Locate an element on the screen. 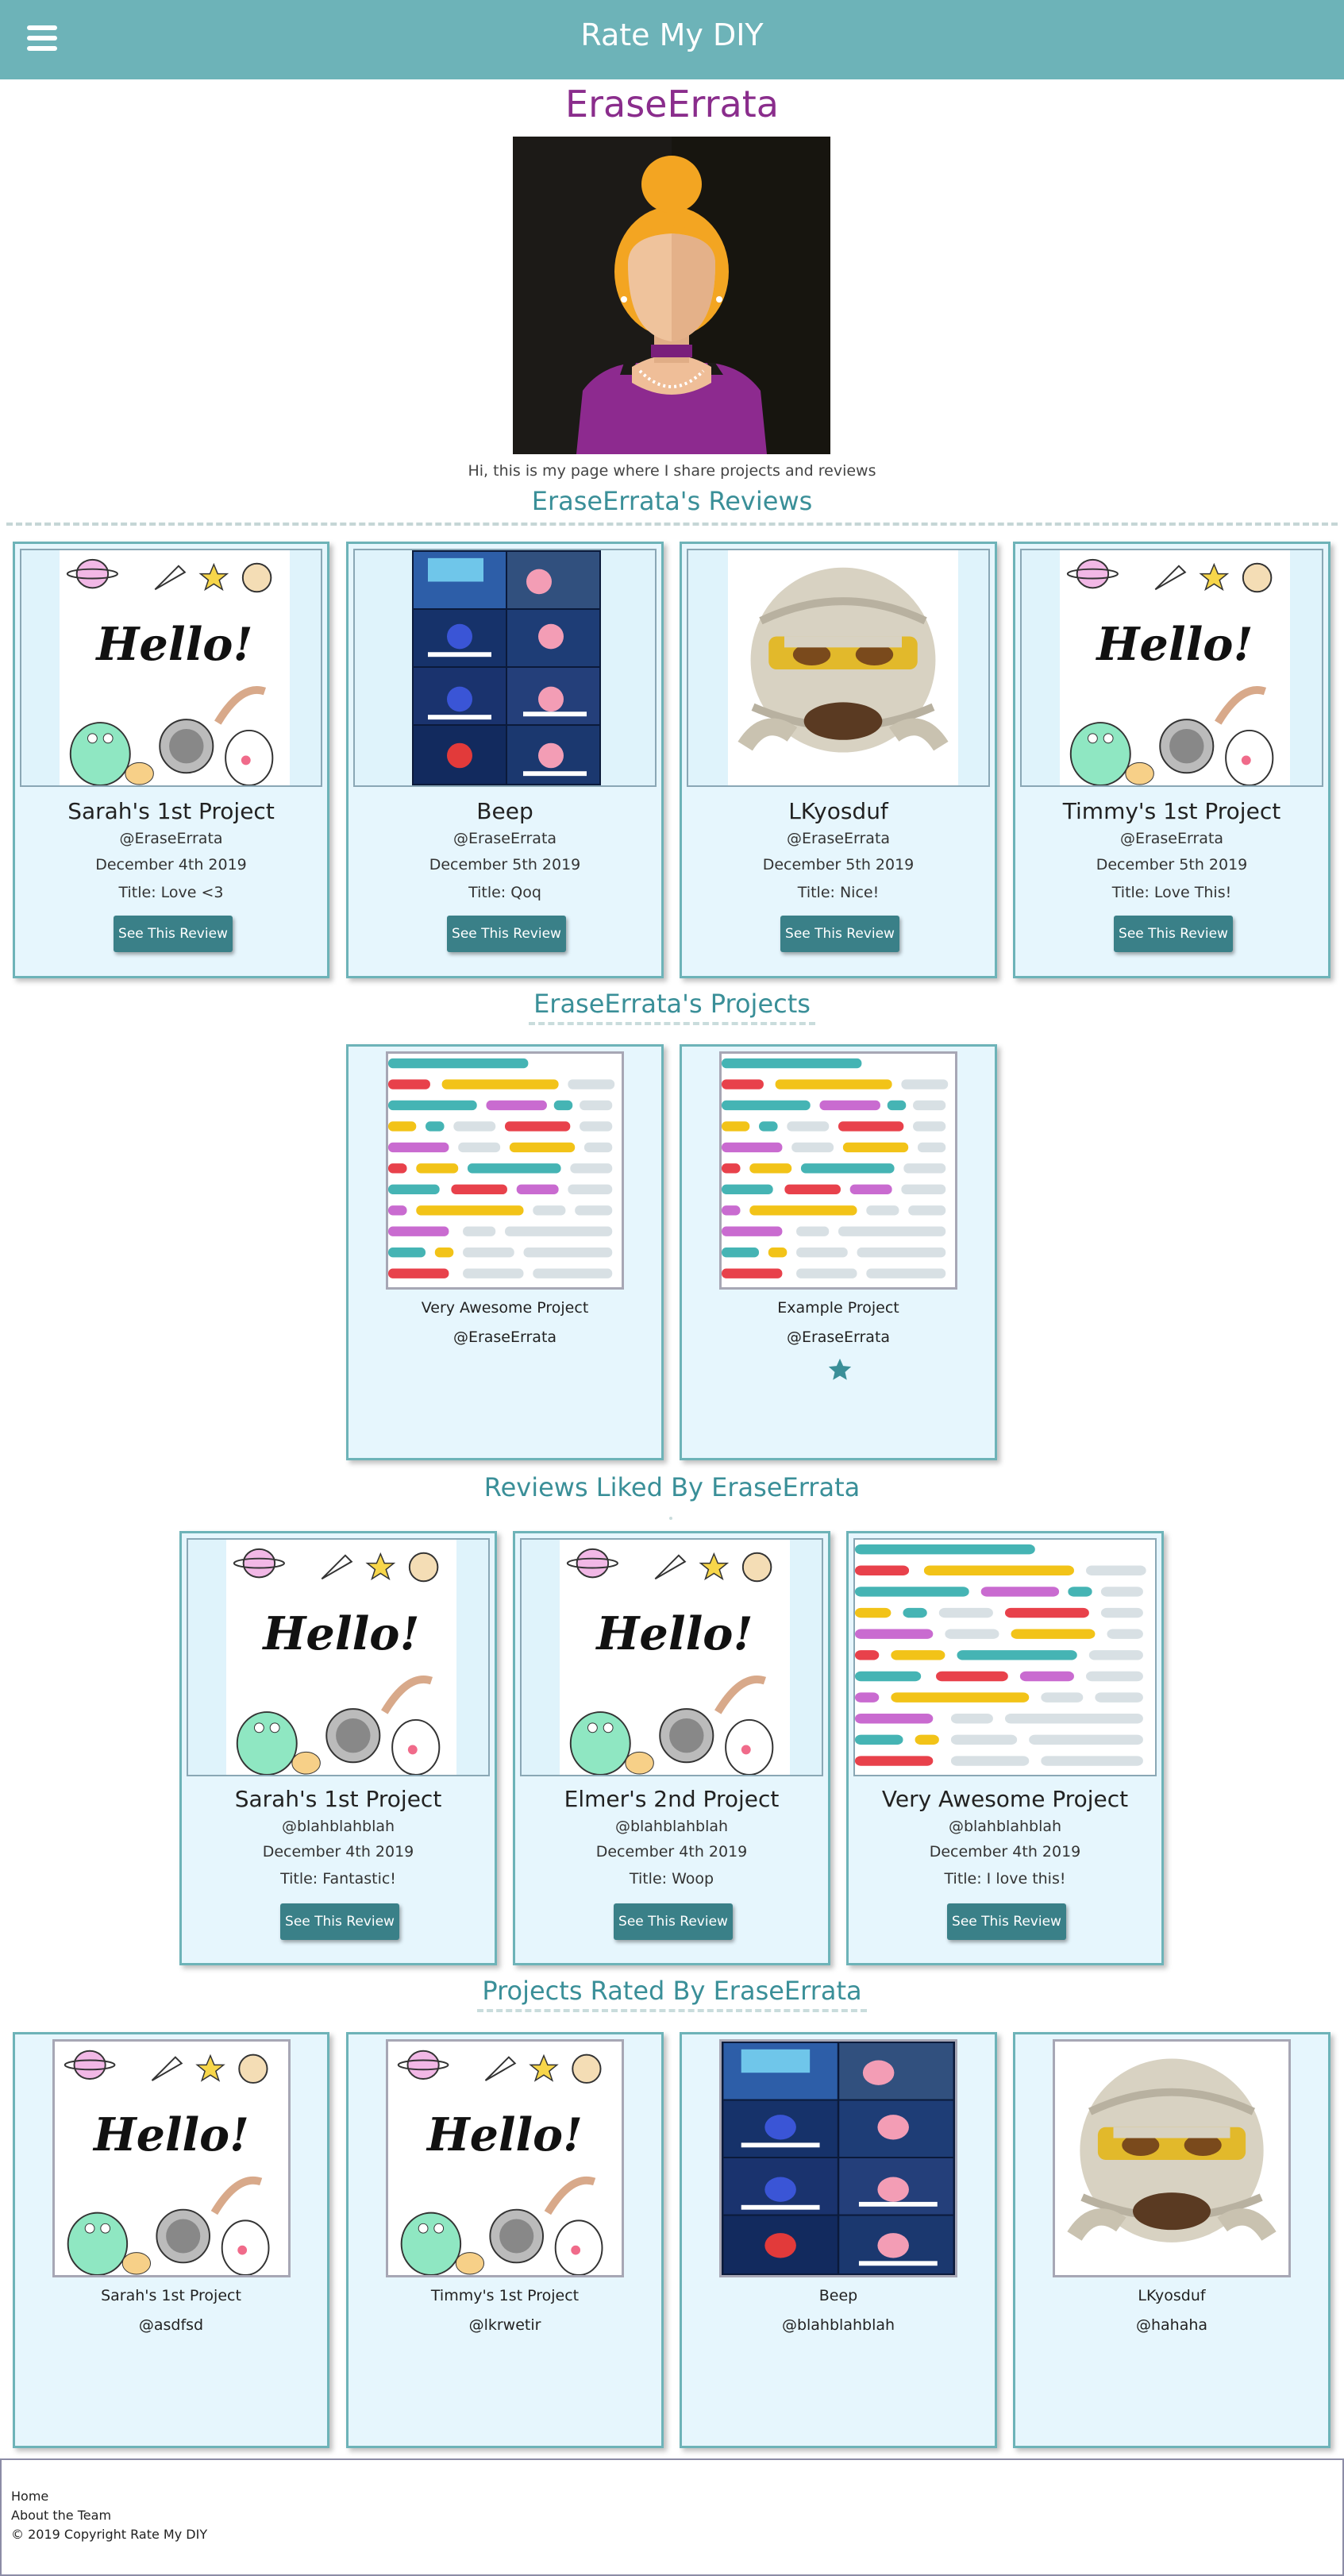  review-project-name: Very Awesome Project is located at coordinates (1005, 1799).